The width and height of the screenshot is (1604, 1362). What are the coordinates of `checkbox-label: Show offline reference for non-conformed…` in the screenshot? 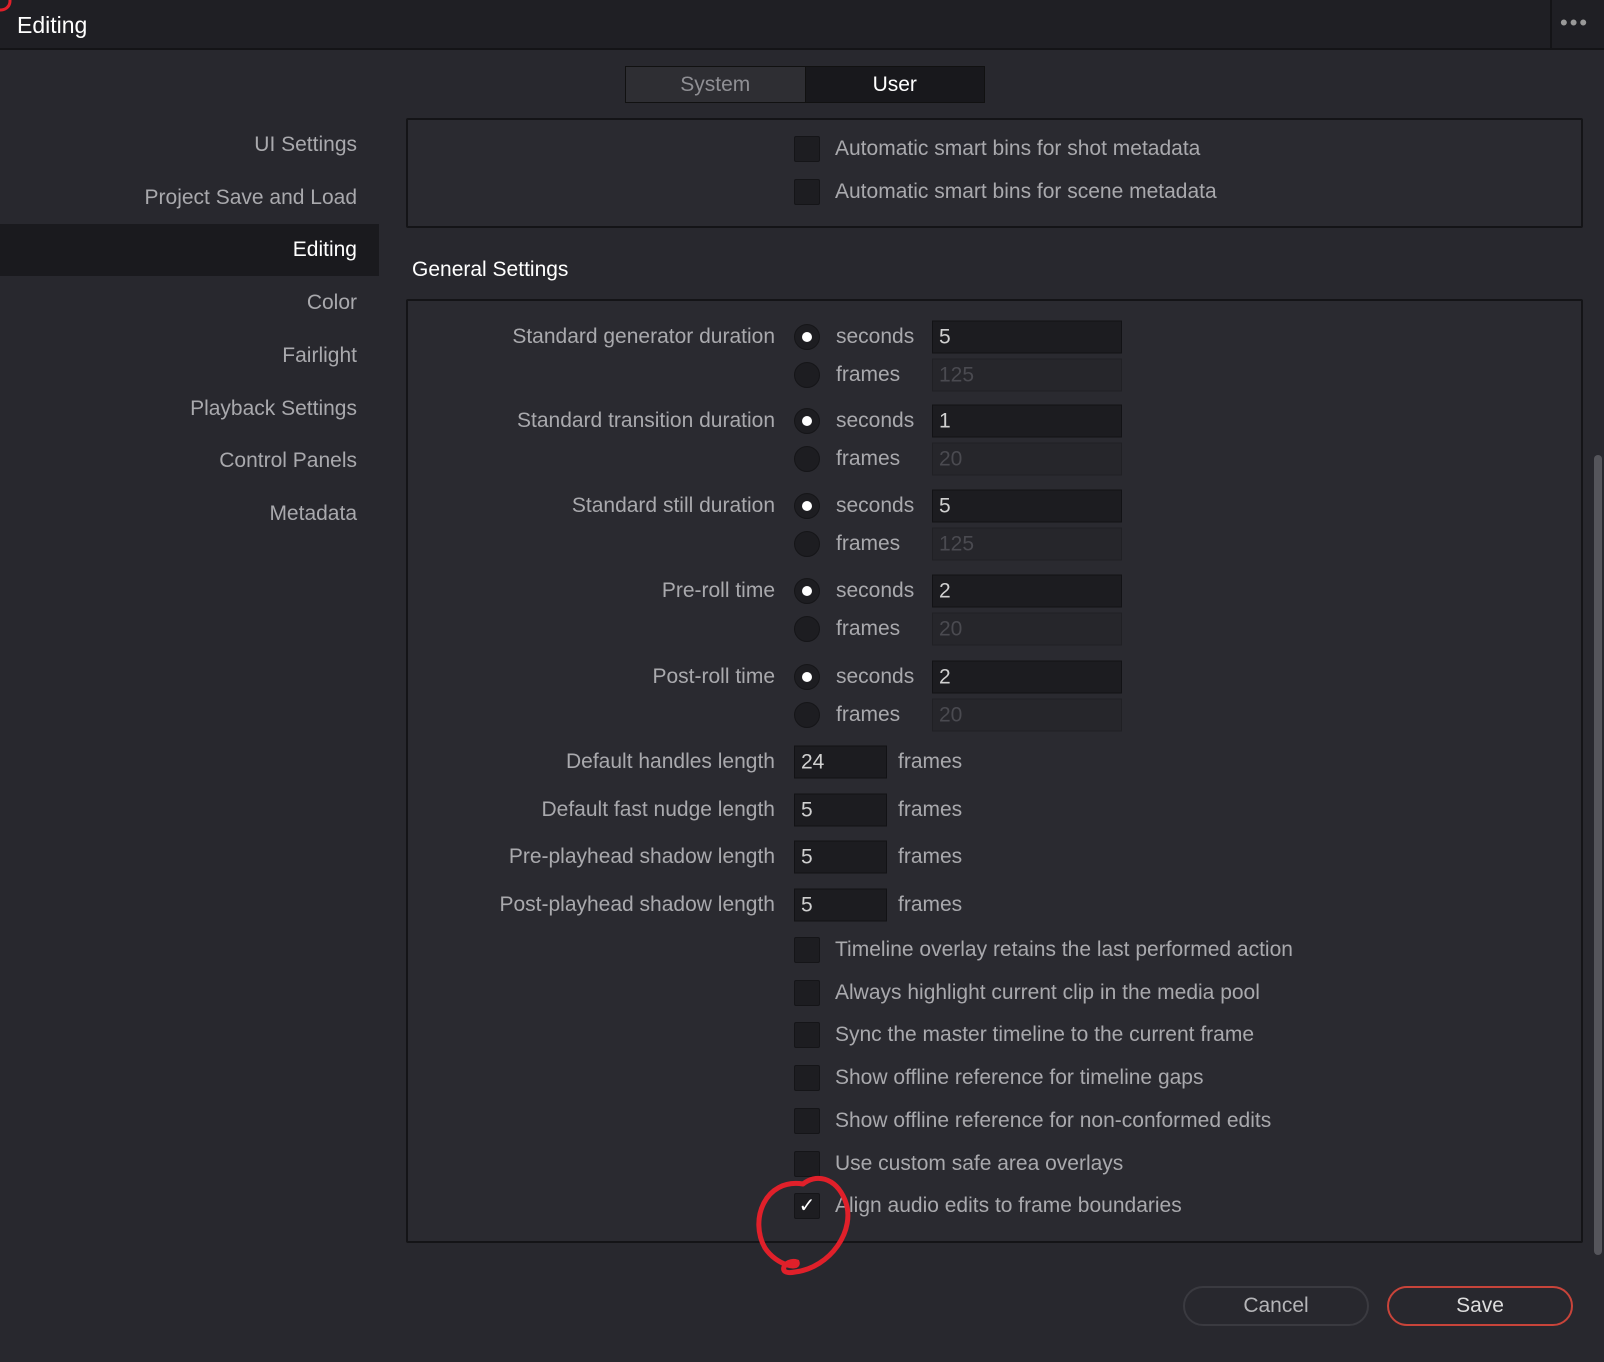 It's located at (1053, 1120).